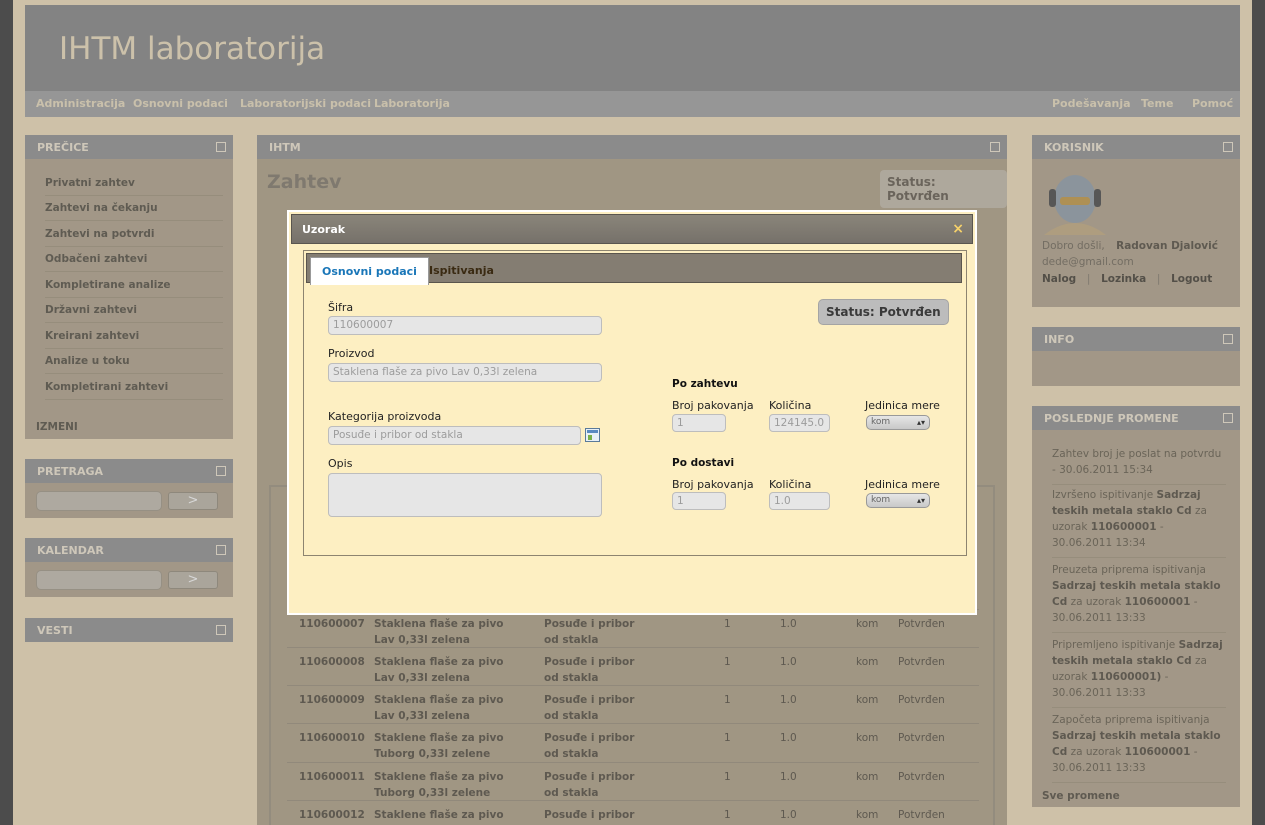 Image resolution: width=1265 pixels, height=825 pixels. What do you see at coordinates (385, 416) in the screenshot?
I see `kategorija-label: Kategorija proizvoda` at bounding box center [385, 416].